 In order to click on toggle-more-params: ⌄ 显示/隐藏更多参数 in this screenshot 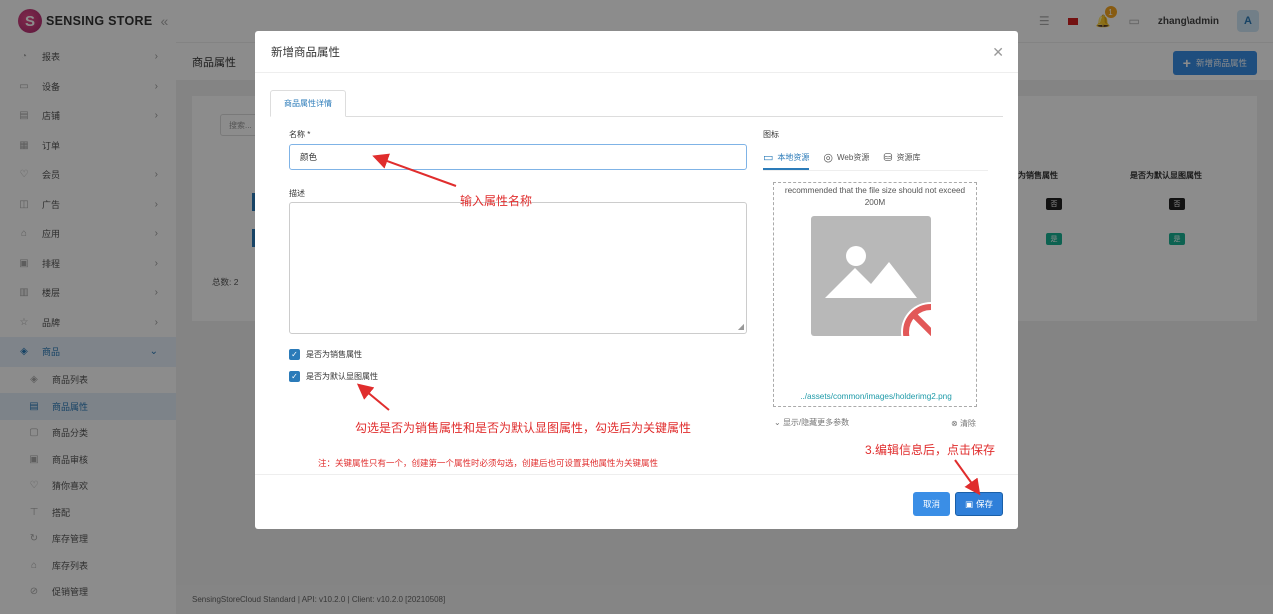, I will do `click(811, 422)`.